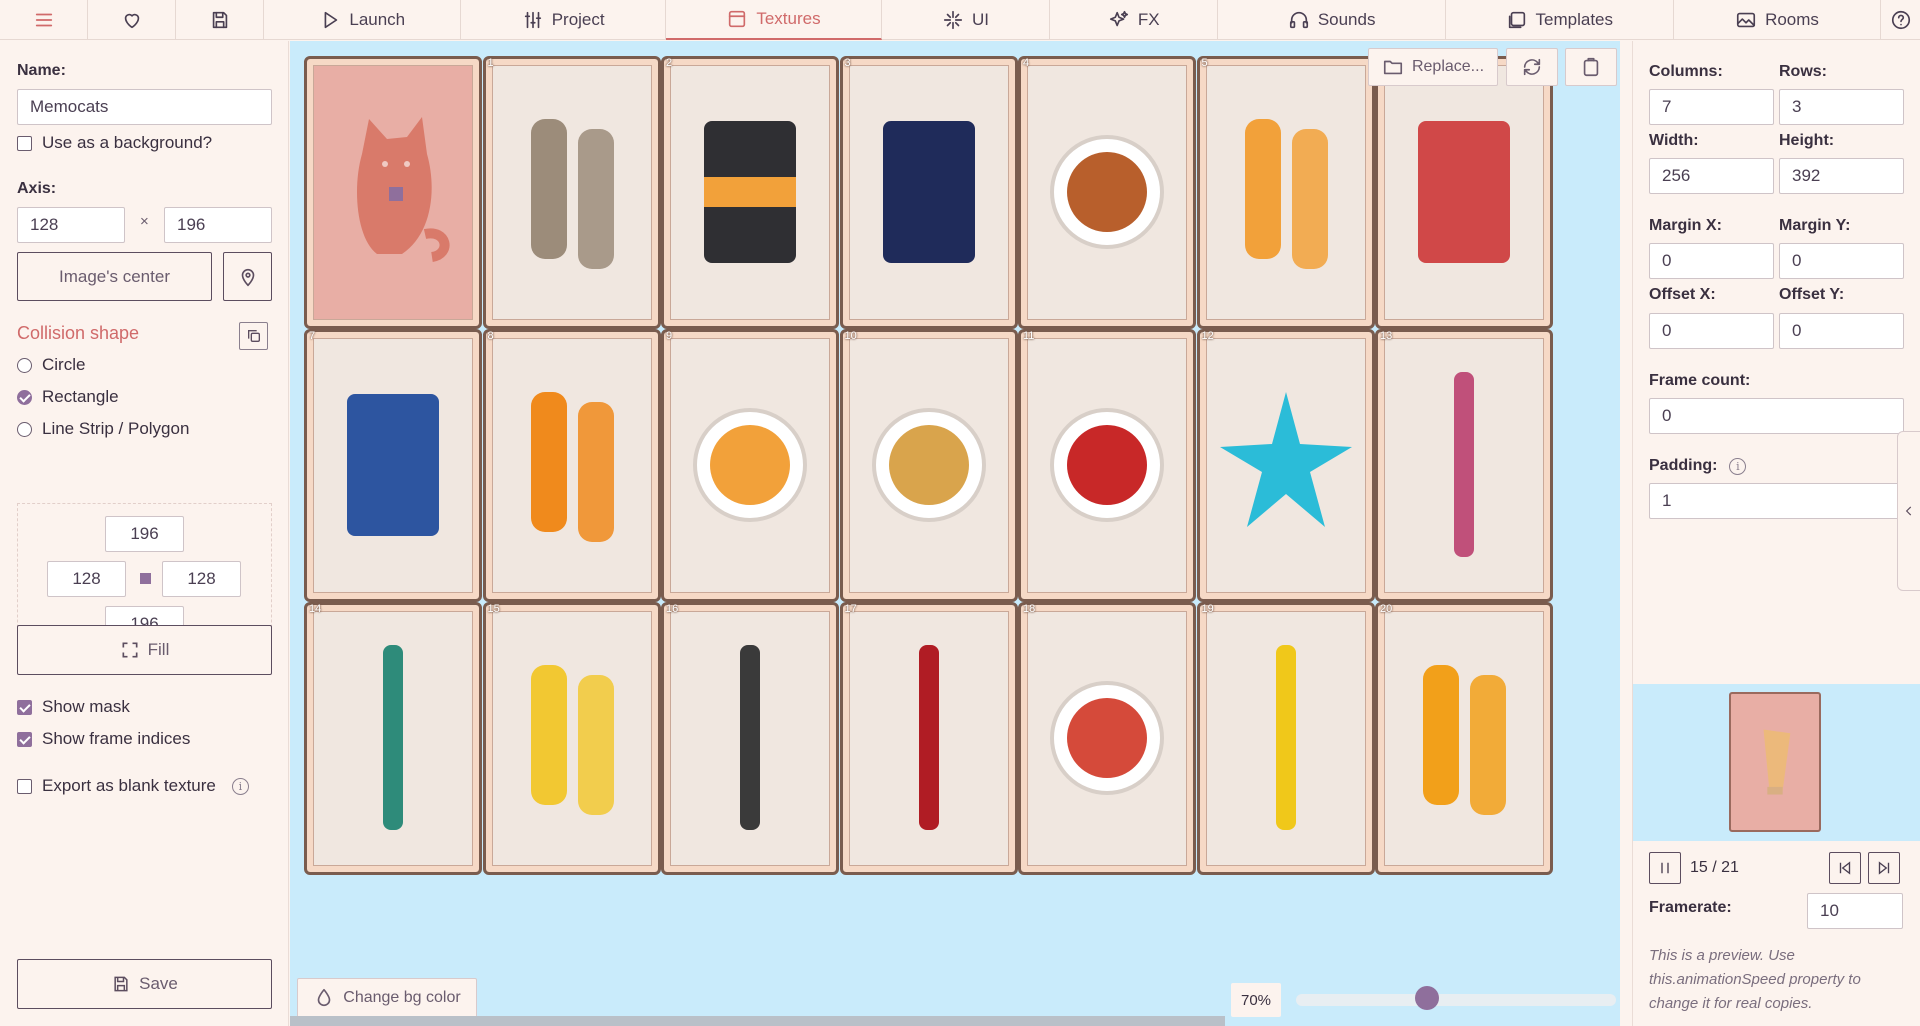 This screenshot has height=1026, width=1920. I want to click on padding-label: Padding:, so click(1683, 465).